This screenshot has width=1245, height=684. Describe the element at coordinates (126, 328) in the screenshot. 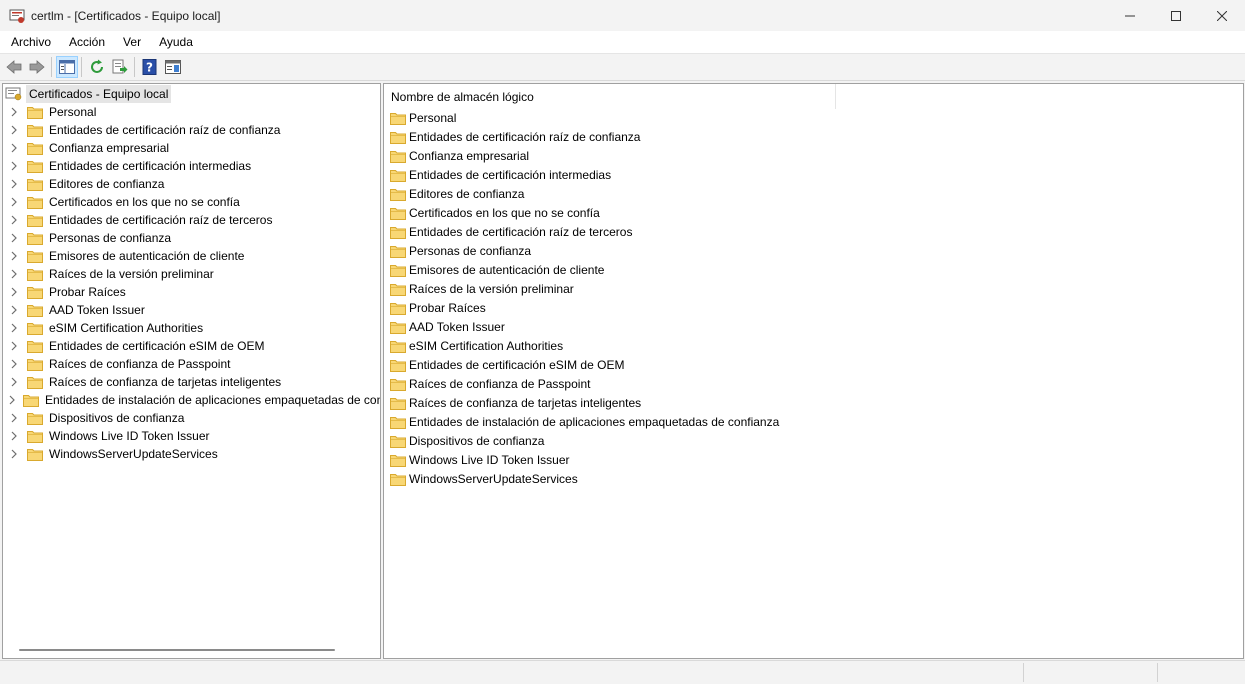

I see `tree-item-label: eSIM Certification Authorities` at that location.